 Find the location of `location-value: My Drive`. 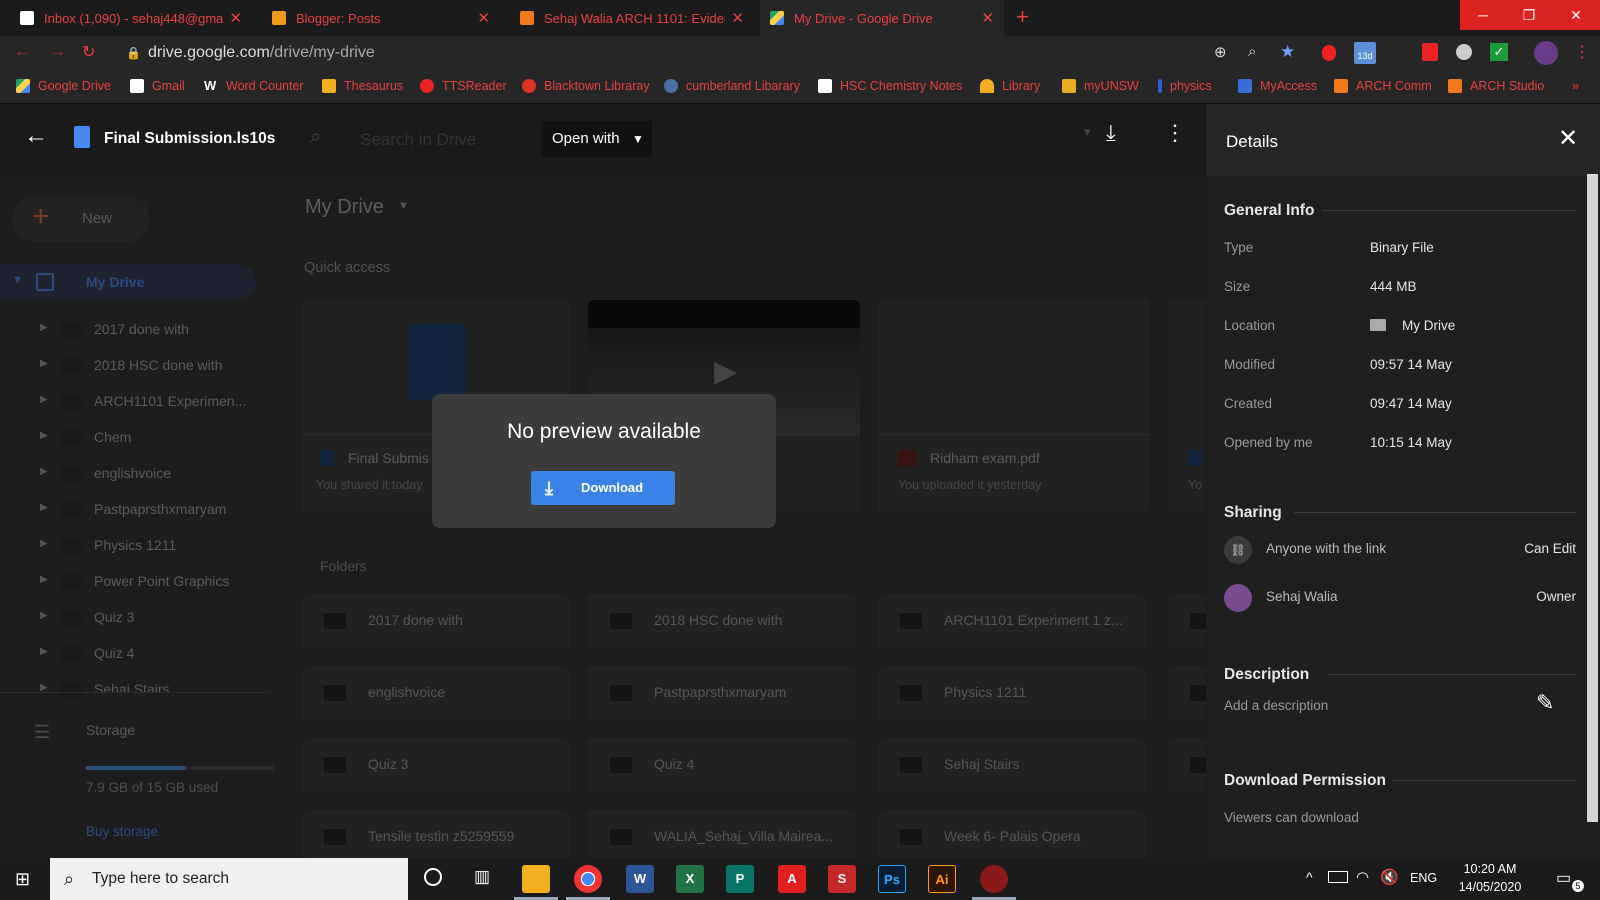

location-value: My Drive is located at coordinates (1428, 325).